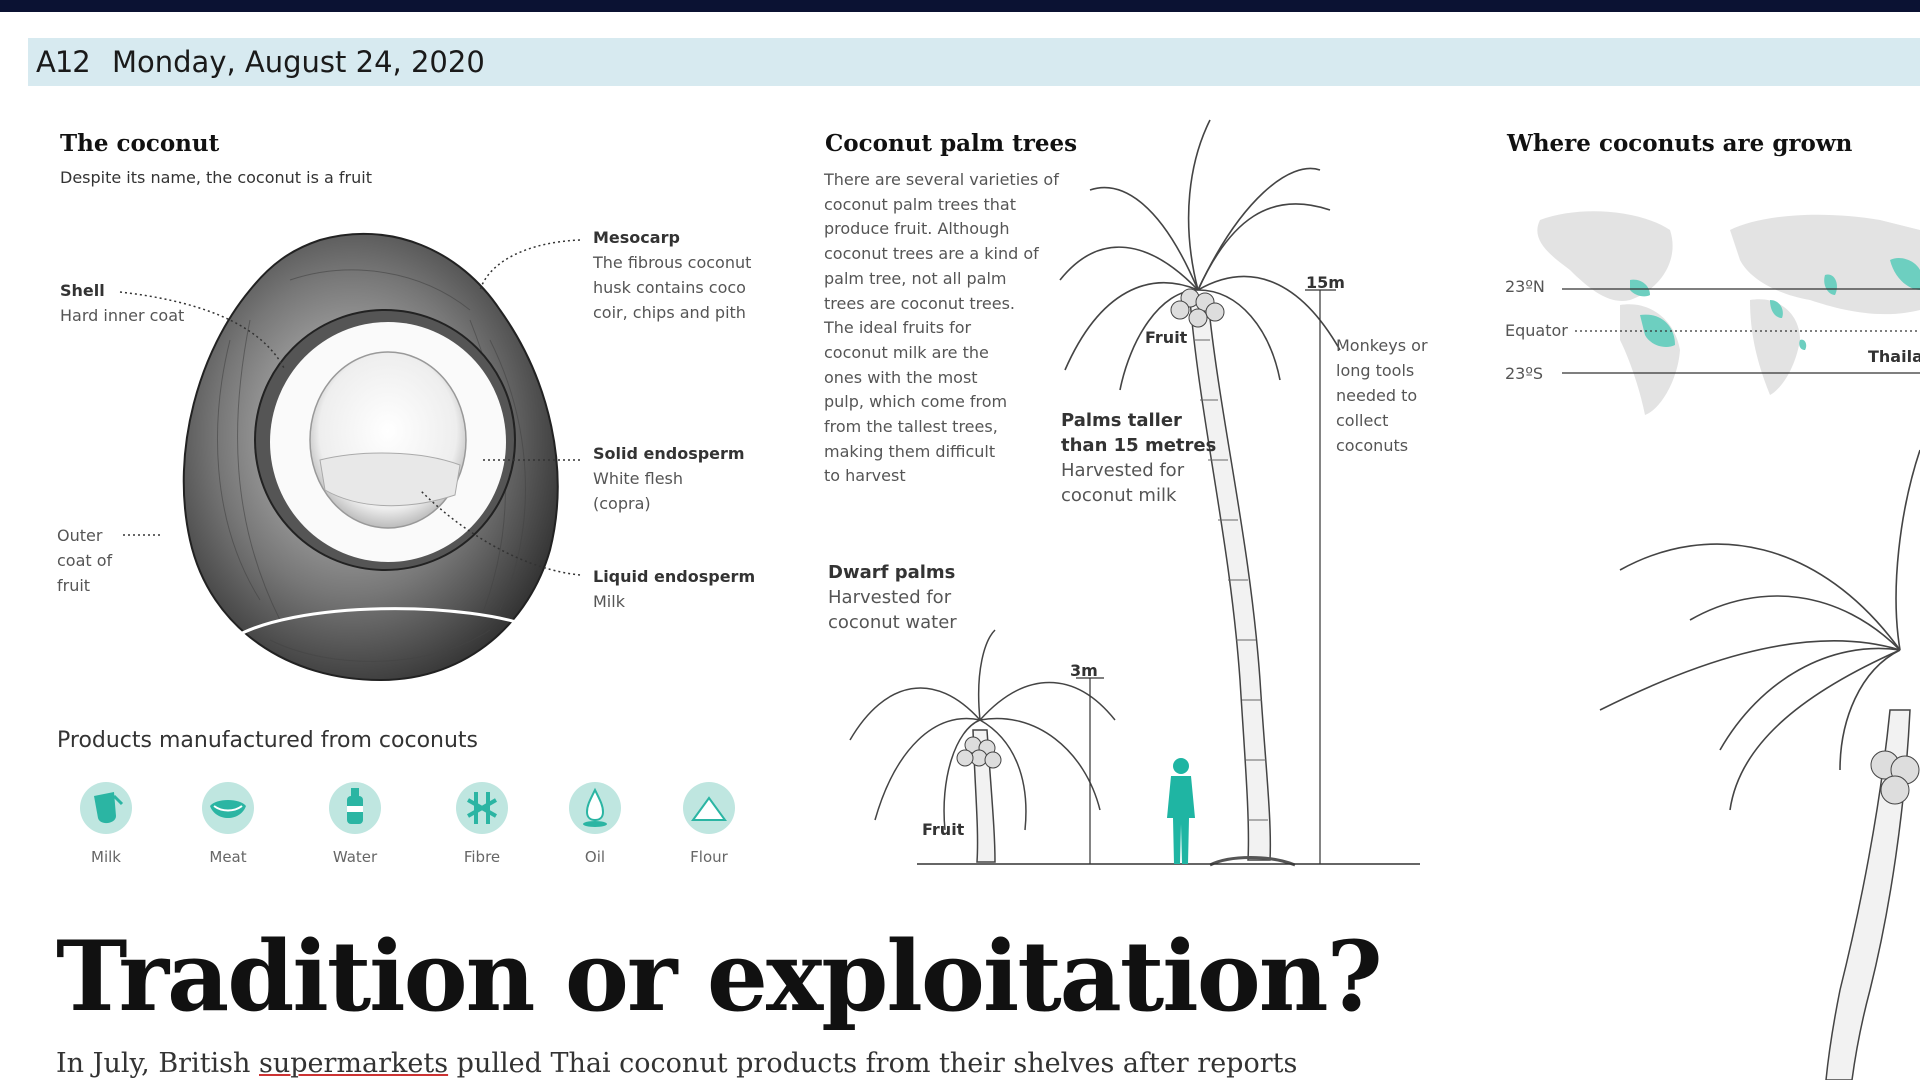 This screenshot has height=1080, width=1920. I want to click on solid-endosperm-label: Solid endosperm White flesh (copra), so click(669, 478).